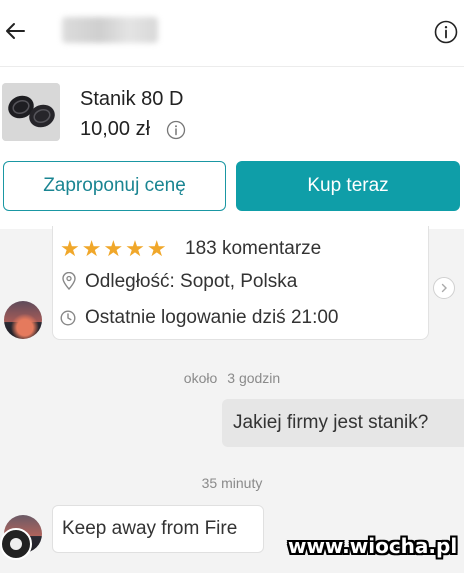 This screenshot has height=573, width=464. Describe the element at coordinates (114, 186) in the screenshot. I see `make-offer-button: Zaproponuj cenę` at that location.